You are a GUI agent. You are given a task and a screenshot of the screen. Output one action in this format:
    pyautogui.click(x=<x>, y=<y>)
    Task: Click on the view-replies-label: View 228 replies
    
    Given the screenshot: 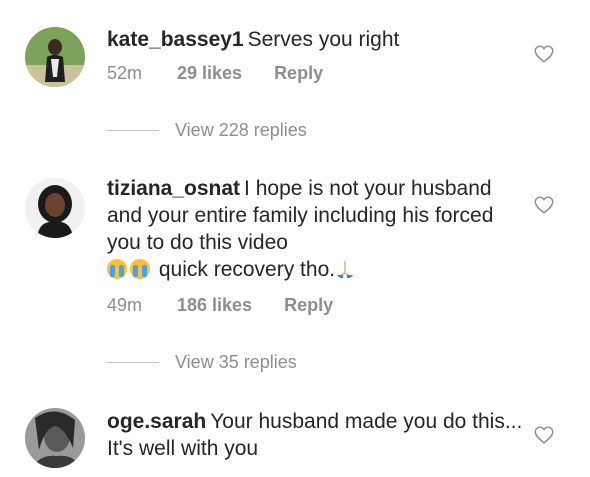 What is the action you would take?
    pyautogui.click(x=241, y=129)
    